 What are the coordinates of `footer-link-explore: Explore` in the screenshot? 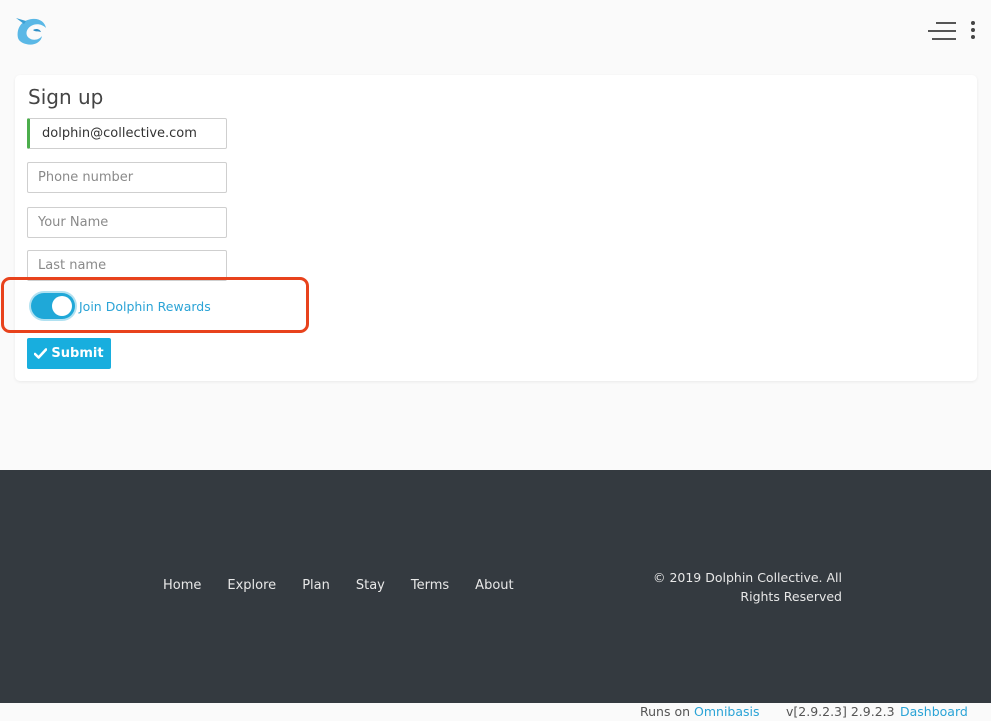 It's located at (251, 585).